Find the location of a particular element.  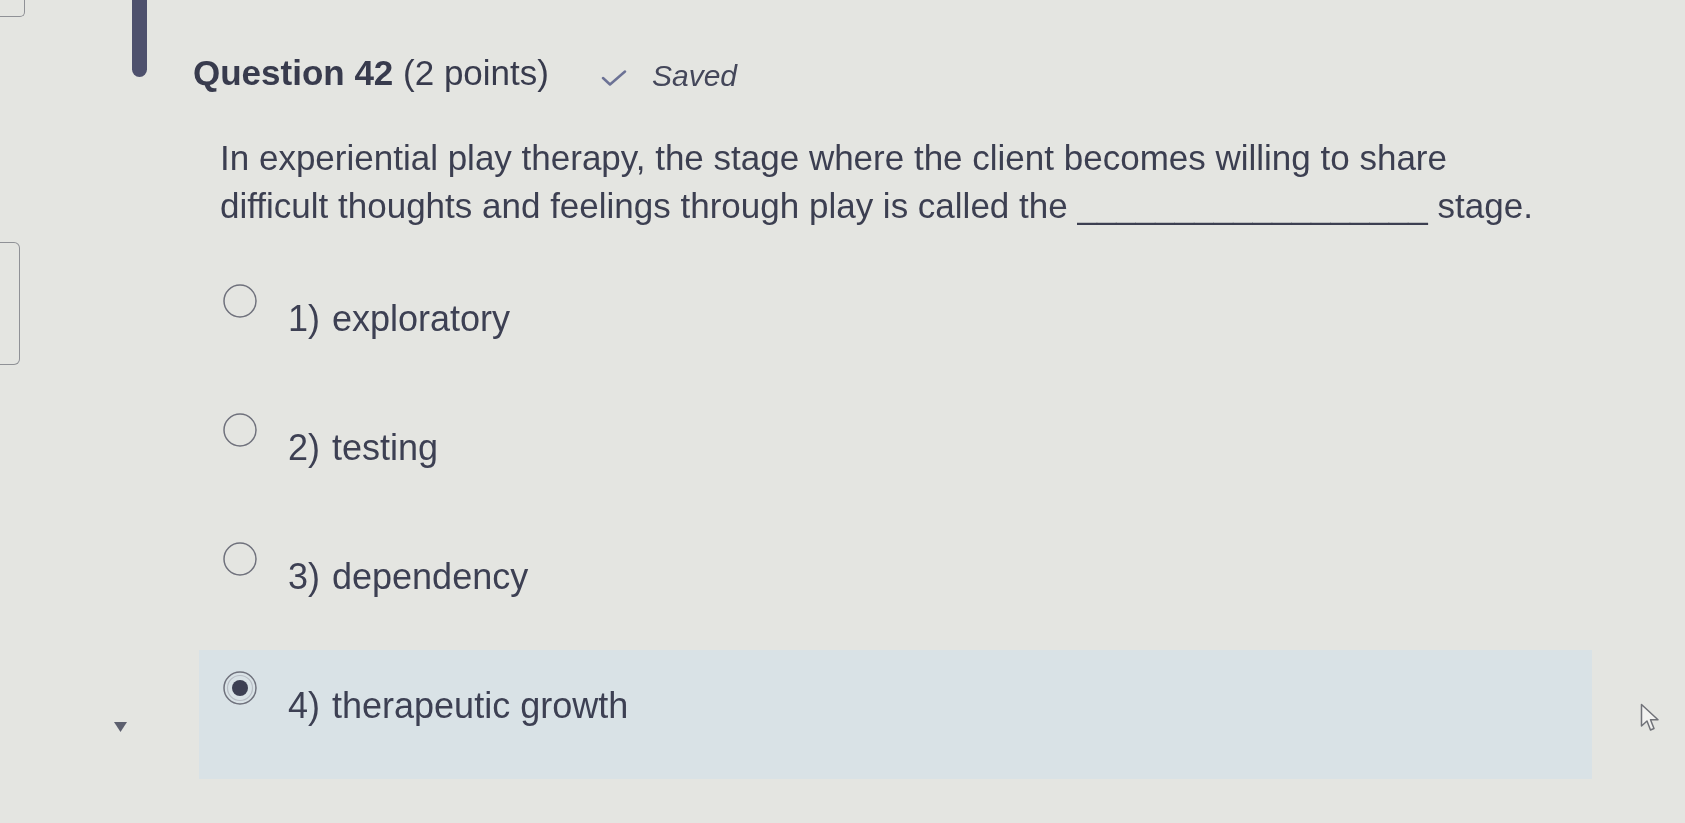

option-number: 3) is located at coordinates (304, 577).